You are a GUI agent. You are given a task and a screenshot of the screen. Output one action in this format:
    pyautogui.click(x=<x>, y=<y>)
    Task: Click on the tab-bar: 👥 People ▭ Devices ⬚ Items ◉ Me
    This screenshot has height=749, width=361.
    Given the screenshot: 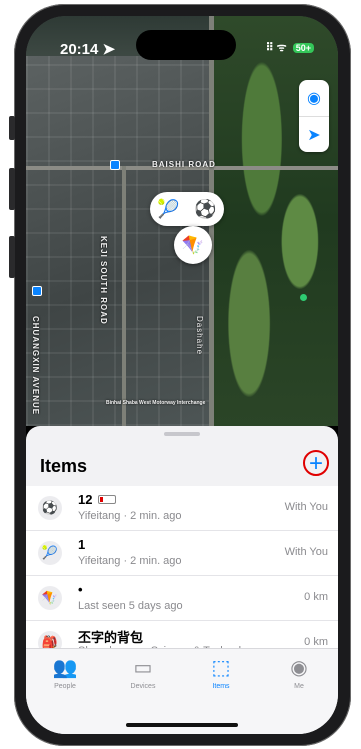 What is the action you would take?
    pyautogui.click(x=182, y=691)
    